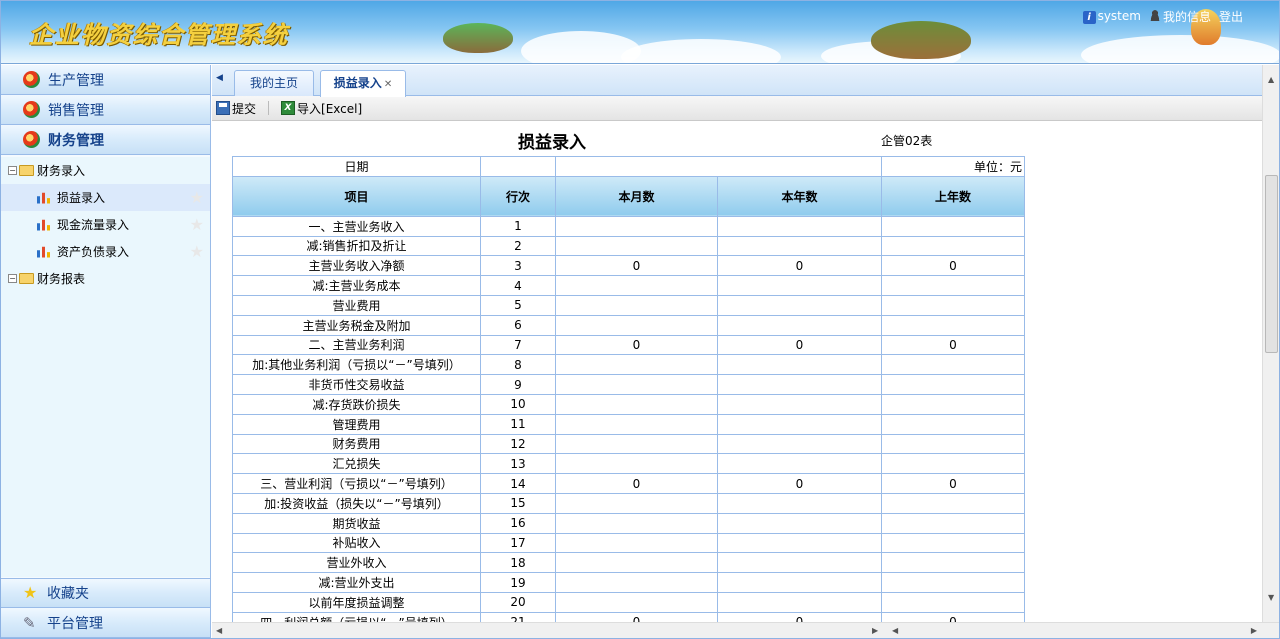  I want to click on my-info-link: 我的信息, so click(1179, 16).